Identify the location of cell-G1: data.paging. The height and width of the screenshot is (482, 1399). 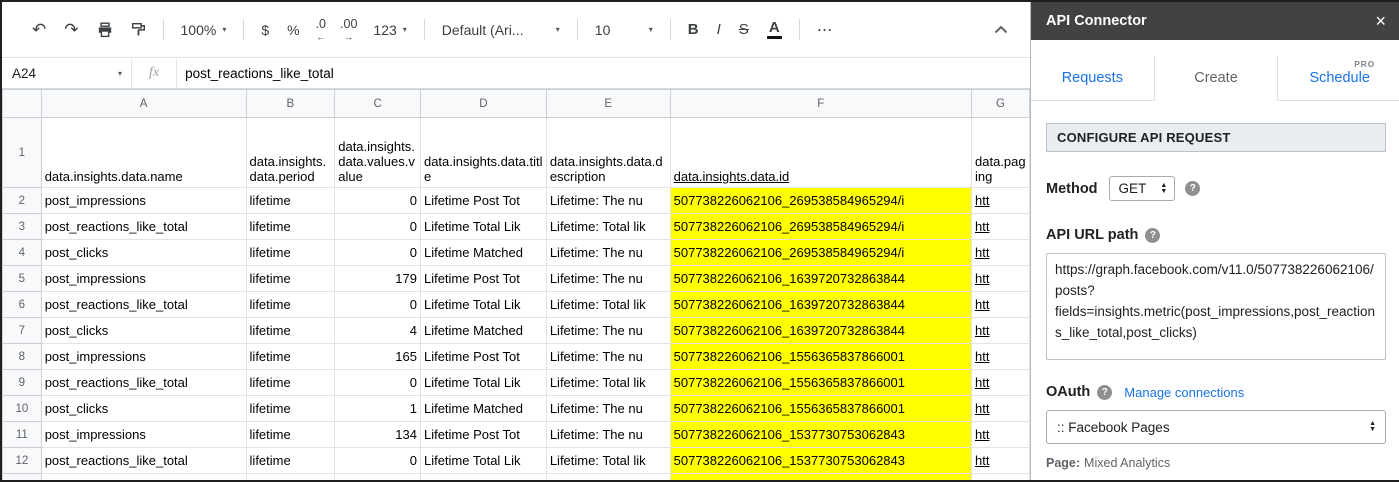
(1000, 152).